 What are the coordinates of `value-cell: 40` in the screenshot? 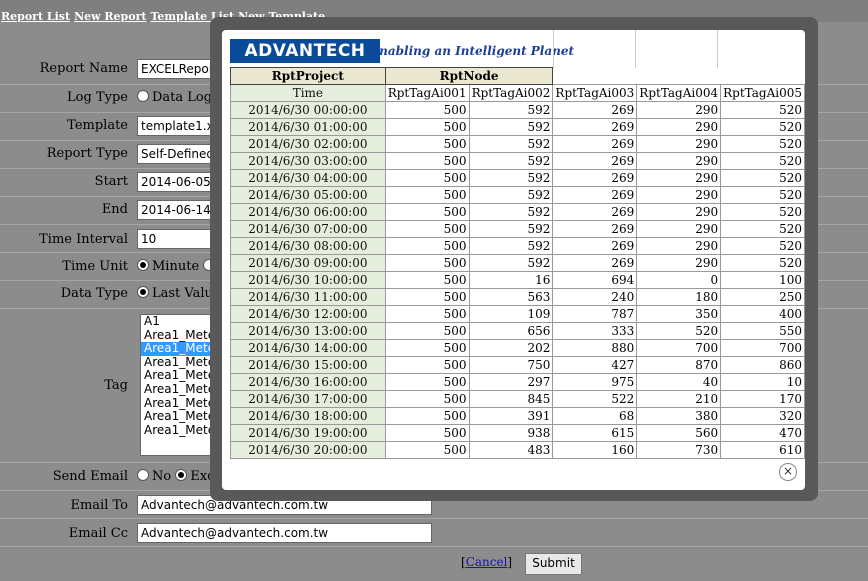 It's located at (679, 382).